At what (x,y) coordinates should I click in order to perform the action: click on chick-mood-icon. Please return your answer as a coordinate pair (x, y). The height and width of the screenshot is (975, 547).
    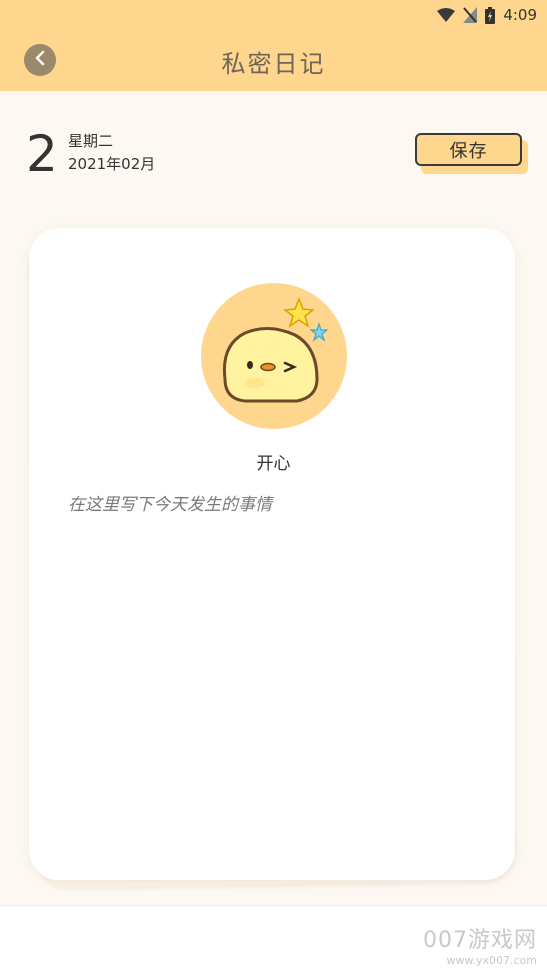
    Looking at the image, I should click on (274, 364).